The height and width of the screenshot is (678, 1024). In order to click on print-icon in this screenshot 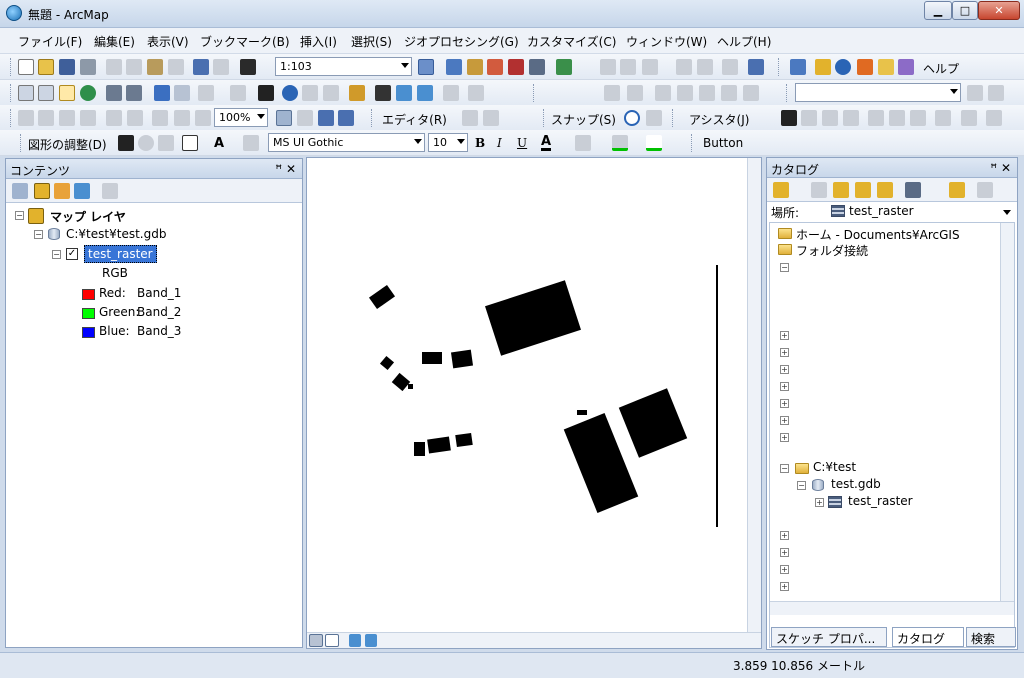, I will do `click(88, 67)`.